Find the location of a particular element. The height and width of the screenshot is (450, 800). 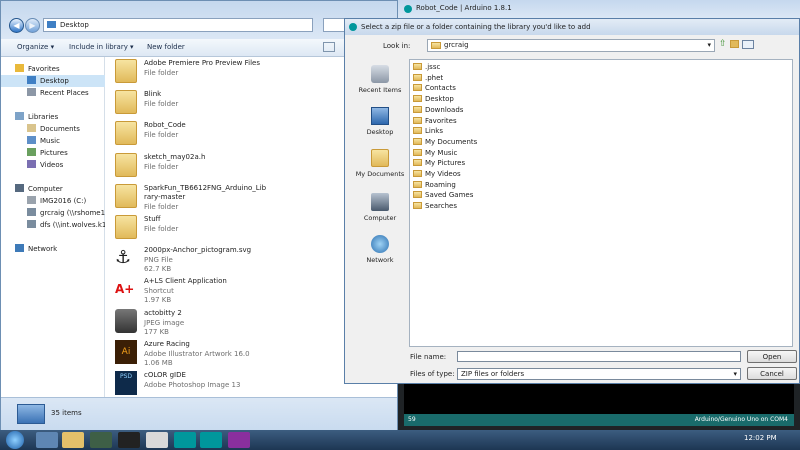

file-item: Robot_Code File folder is located at coordinates (246, 134).